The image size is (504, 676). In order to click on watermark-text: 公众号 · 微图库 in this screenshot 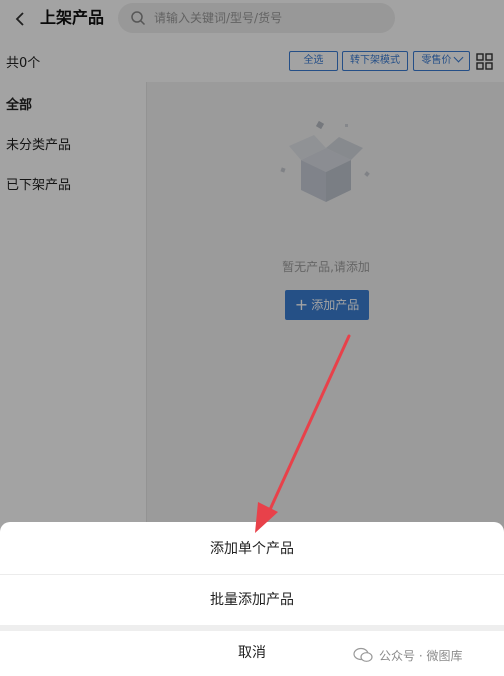, I will do `click(421, 655)`.